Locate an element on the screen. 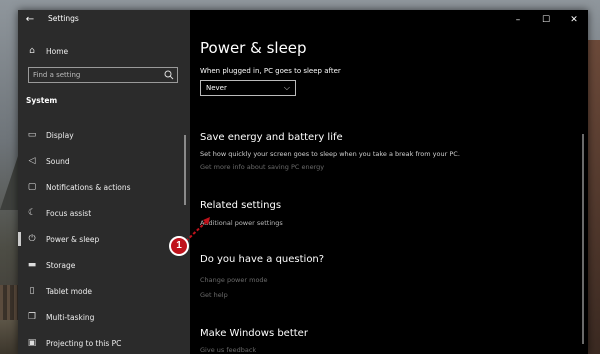 This screenshot has width=600, height=354. sidebar-item-label: Home is located at coordinates (57, 51).